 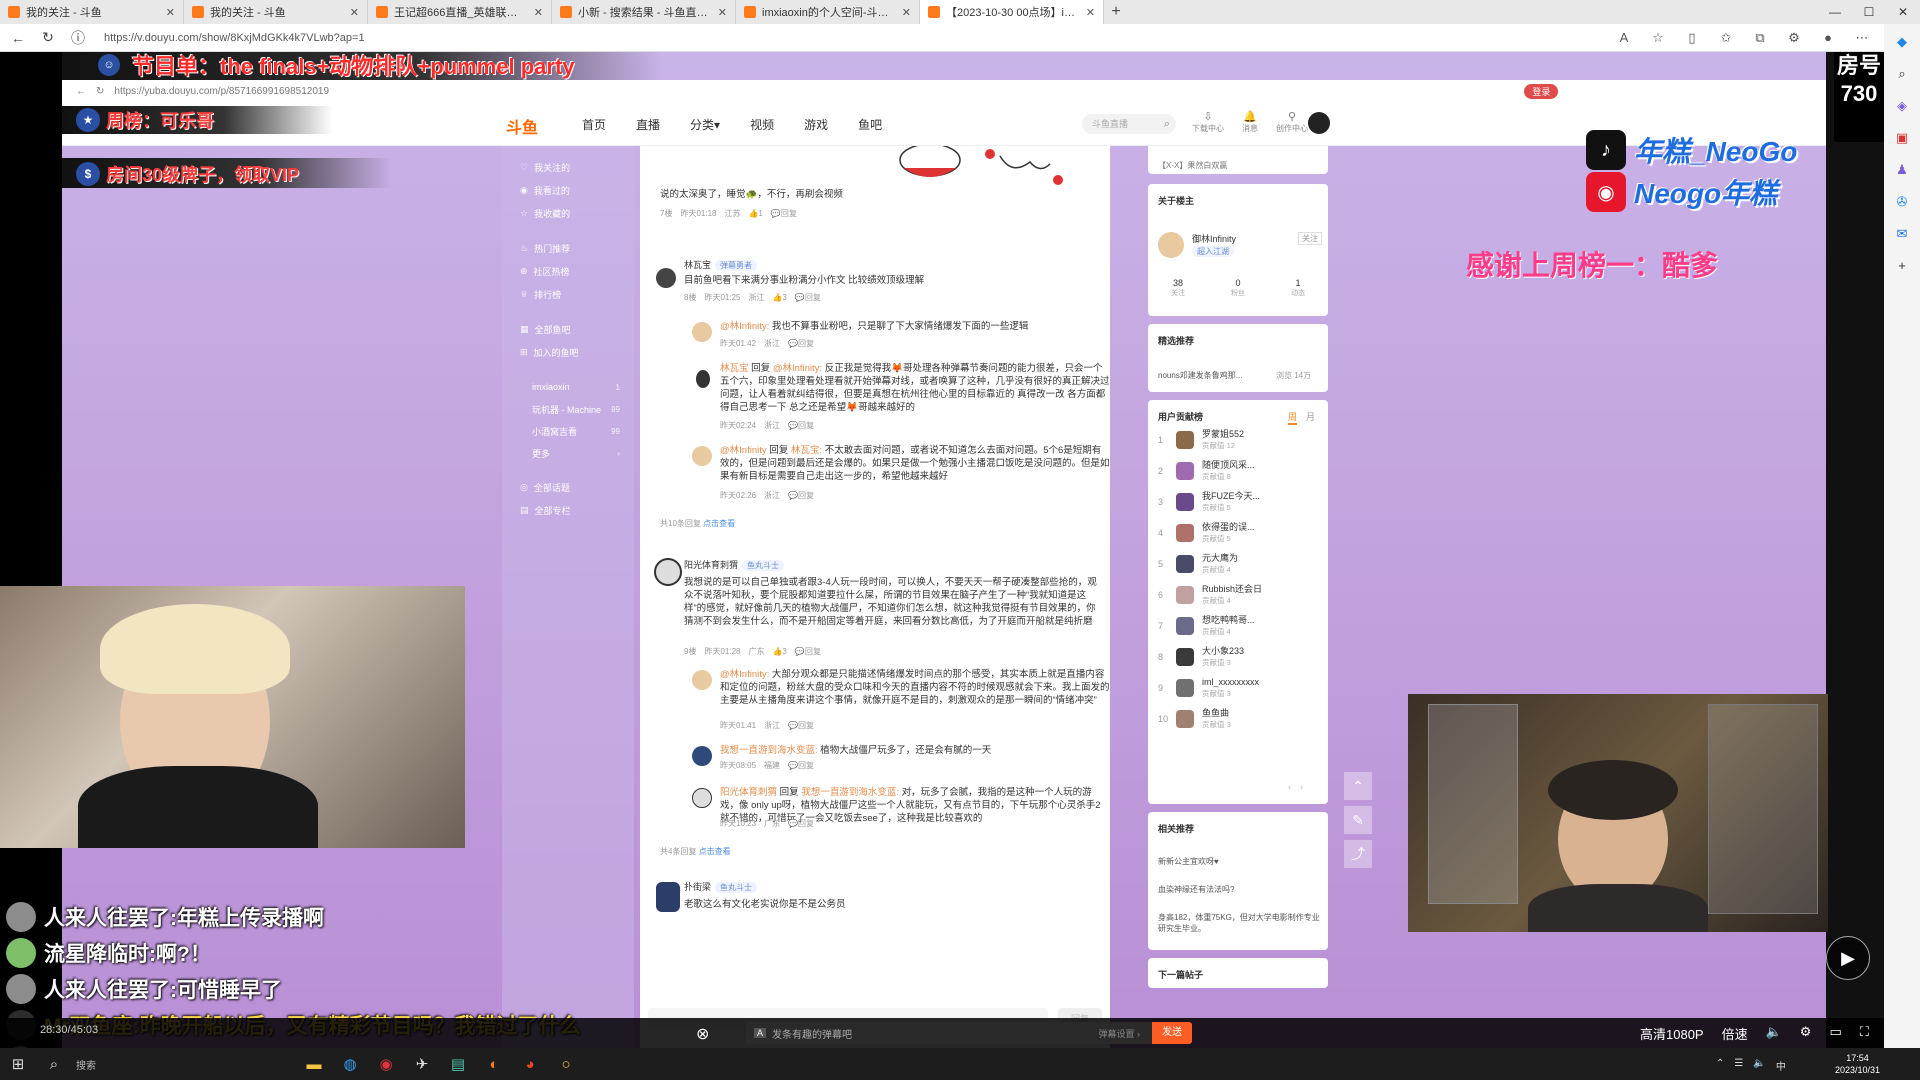 I want to click on outlook-icon: ✉, so click(x=1902, y=234).